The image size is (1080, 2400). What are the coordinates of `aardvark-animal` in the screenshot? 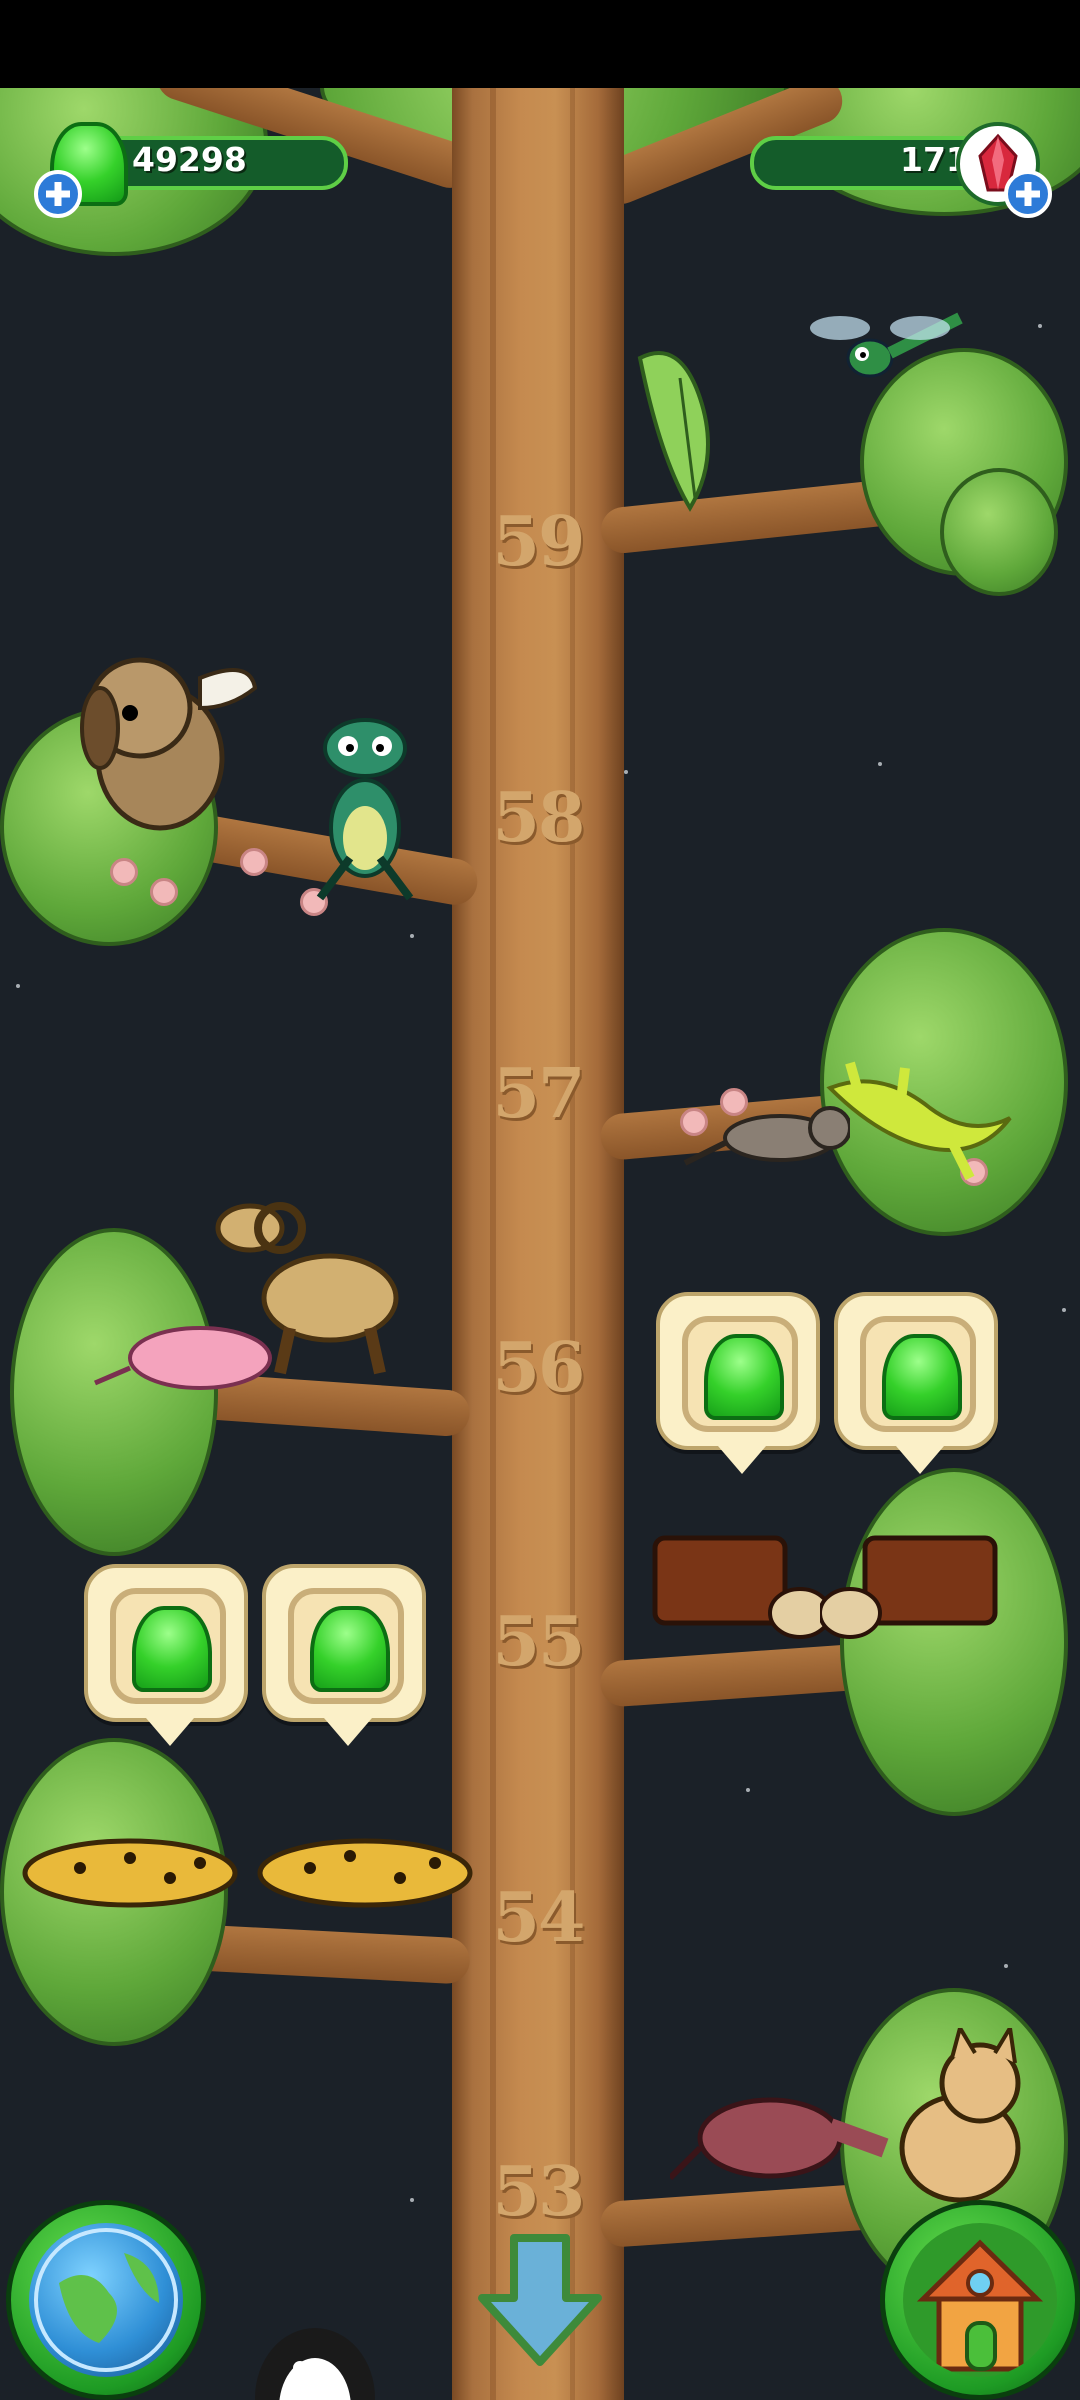 It's located at (778, 2133).